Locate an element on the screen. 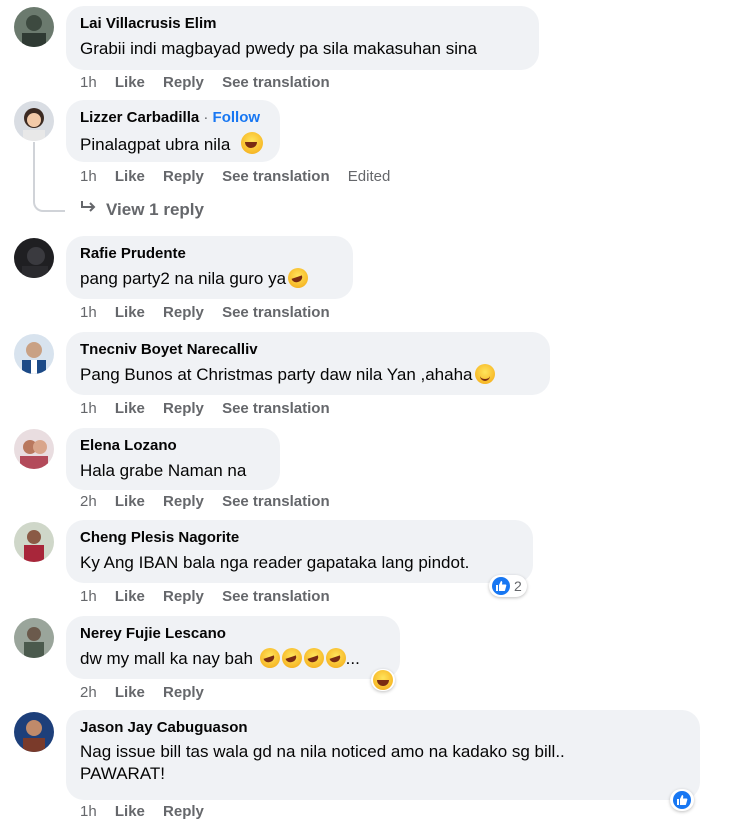 The height and width of the screenshot is (826, 750). comment-actions: 2h Like Reply is located at coordinates (149, 693).